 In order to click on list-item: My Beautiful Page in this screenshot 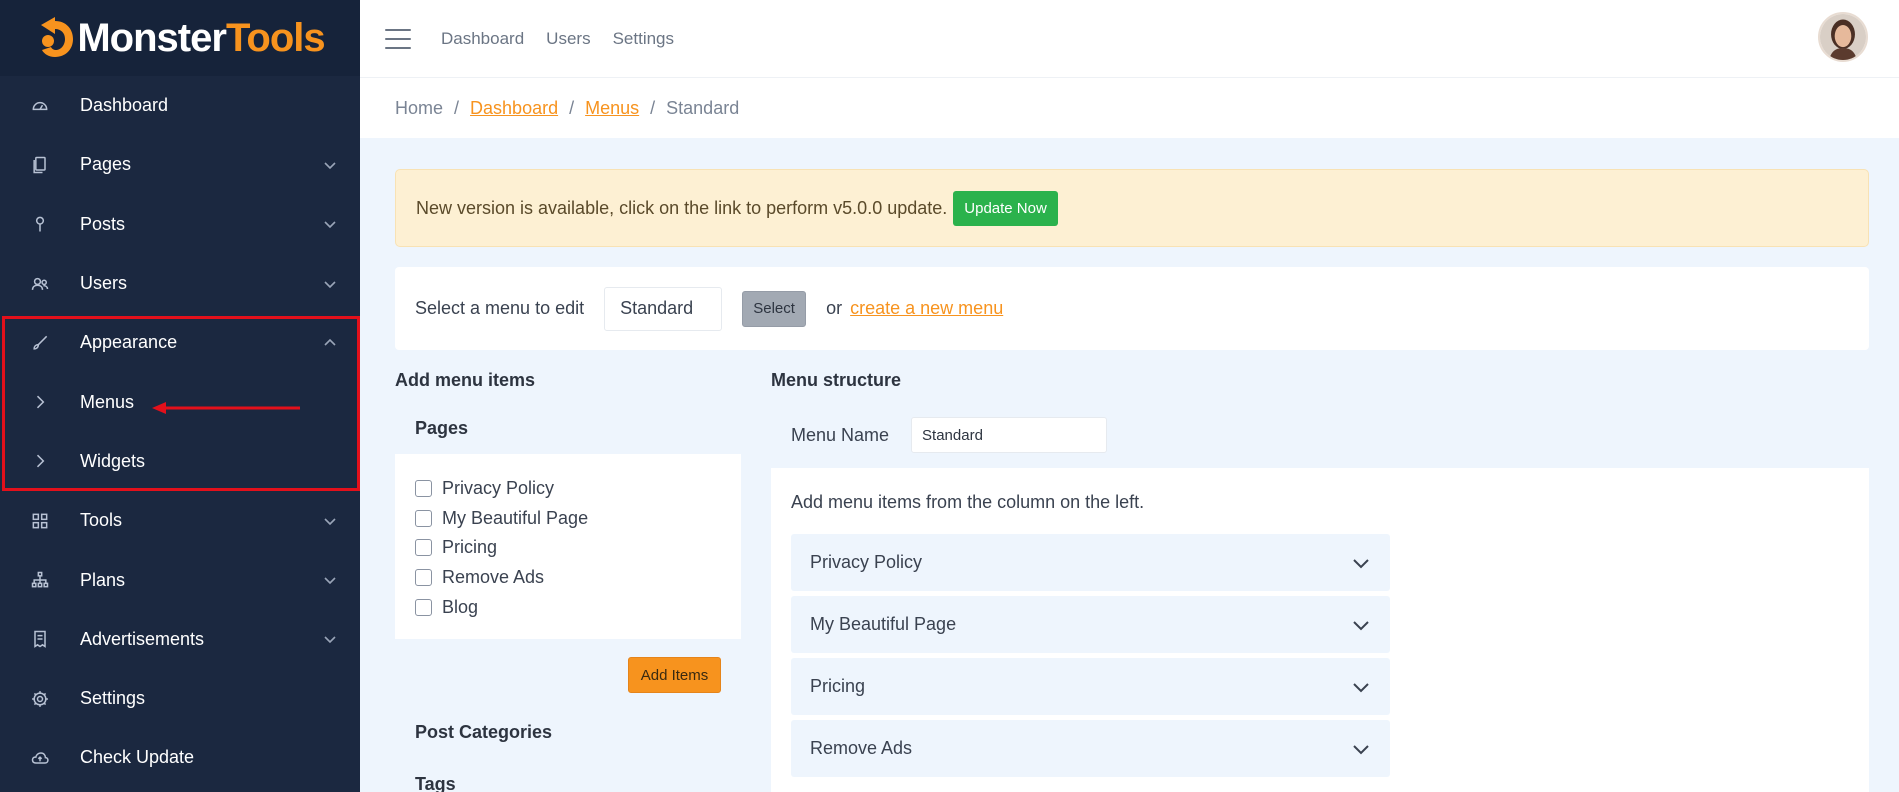, I will do `click(578, 519)`.